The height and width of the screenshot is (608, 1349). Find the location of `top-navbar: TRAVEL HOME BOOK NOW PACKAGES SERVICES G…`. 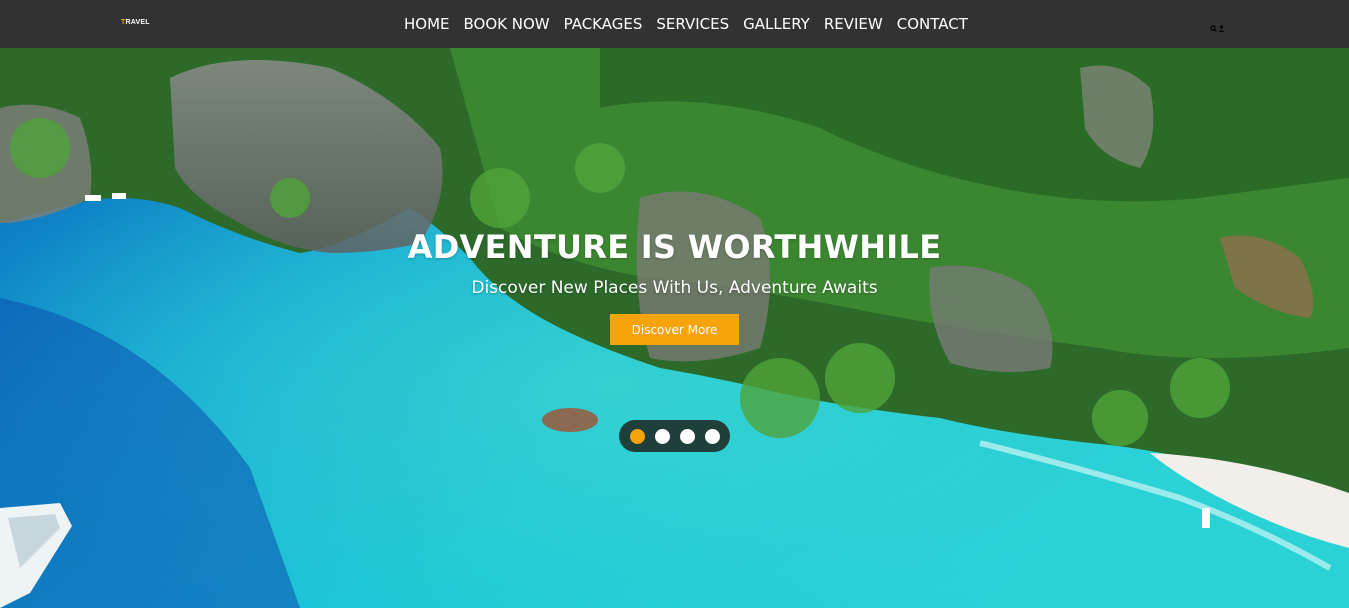

top-navbar: TRAVEL HOME BOOK NOW PACKAGES SERVICES G… is located at coordinates (674, 24).